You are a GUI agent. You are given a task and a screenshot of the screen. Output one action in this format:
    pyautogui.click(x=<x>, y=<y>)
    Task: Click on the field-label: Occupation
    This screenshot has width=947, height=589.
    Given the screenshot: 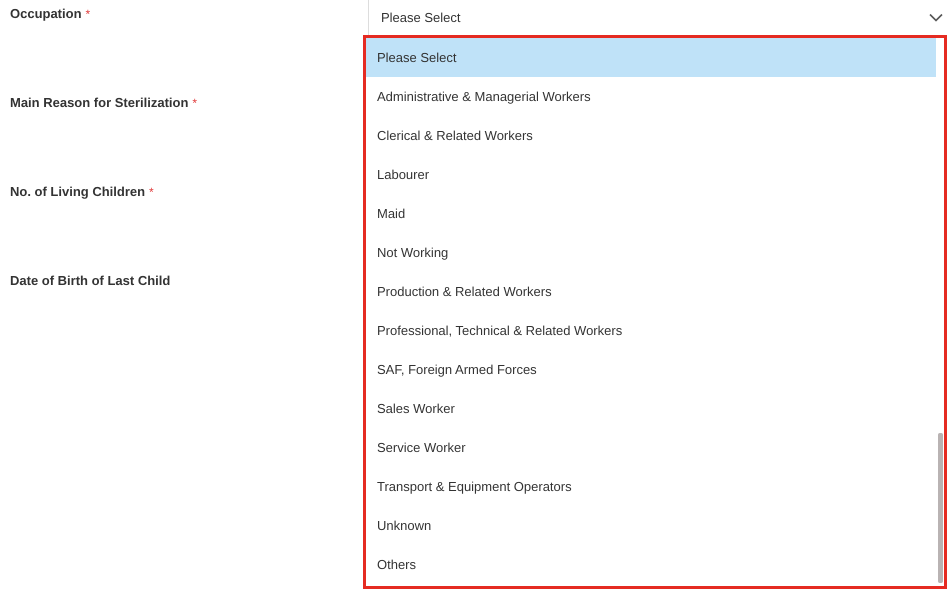 What is the action you would take?
    pyautogui.click(x=46, y=13)
    